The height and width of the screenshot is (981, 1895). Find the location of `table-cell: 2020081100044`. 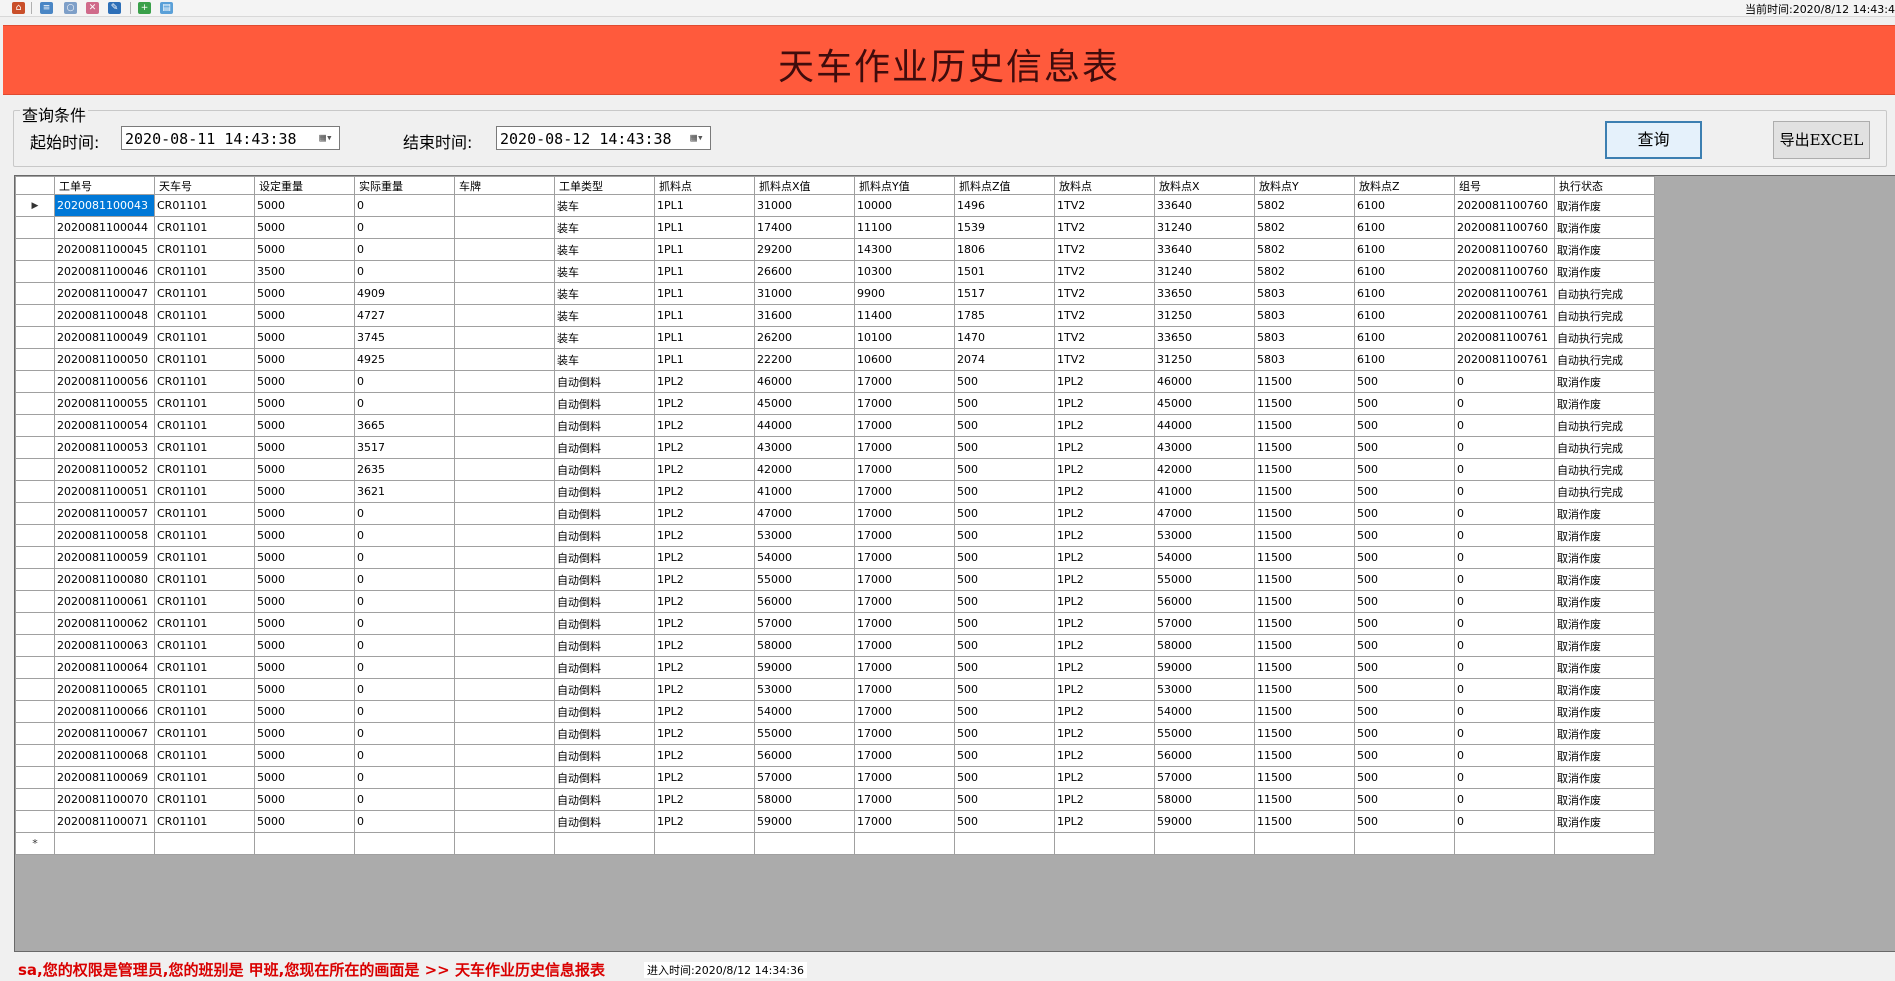

table-cell: 2020081100044 is located at coordinates (104, 227).